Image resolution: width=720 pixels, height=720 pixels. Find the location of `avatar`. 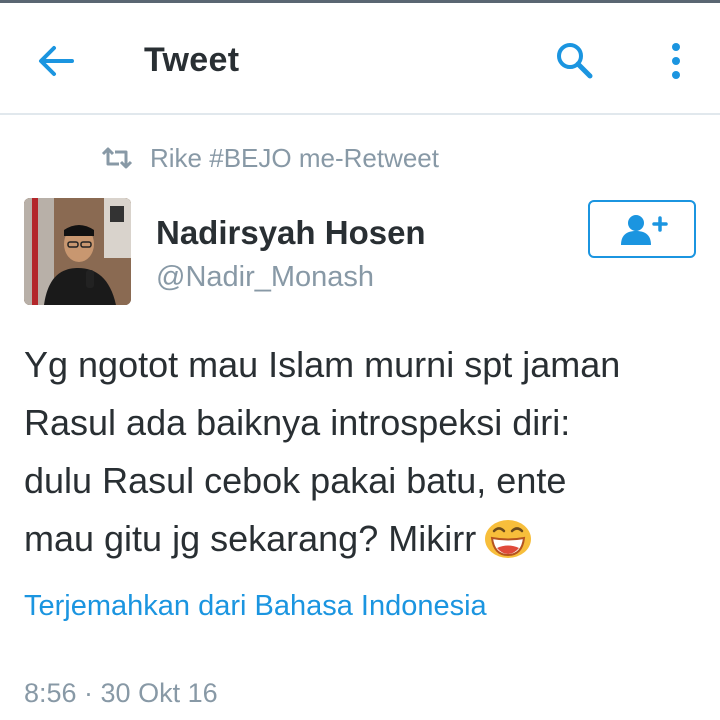

avatar is located at coordinates (77, 251).